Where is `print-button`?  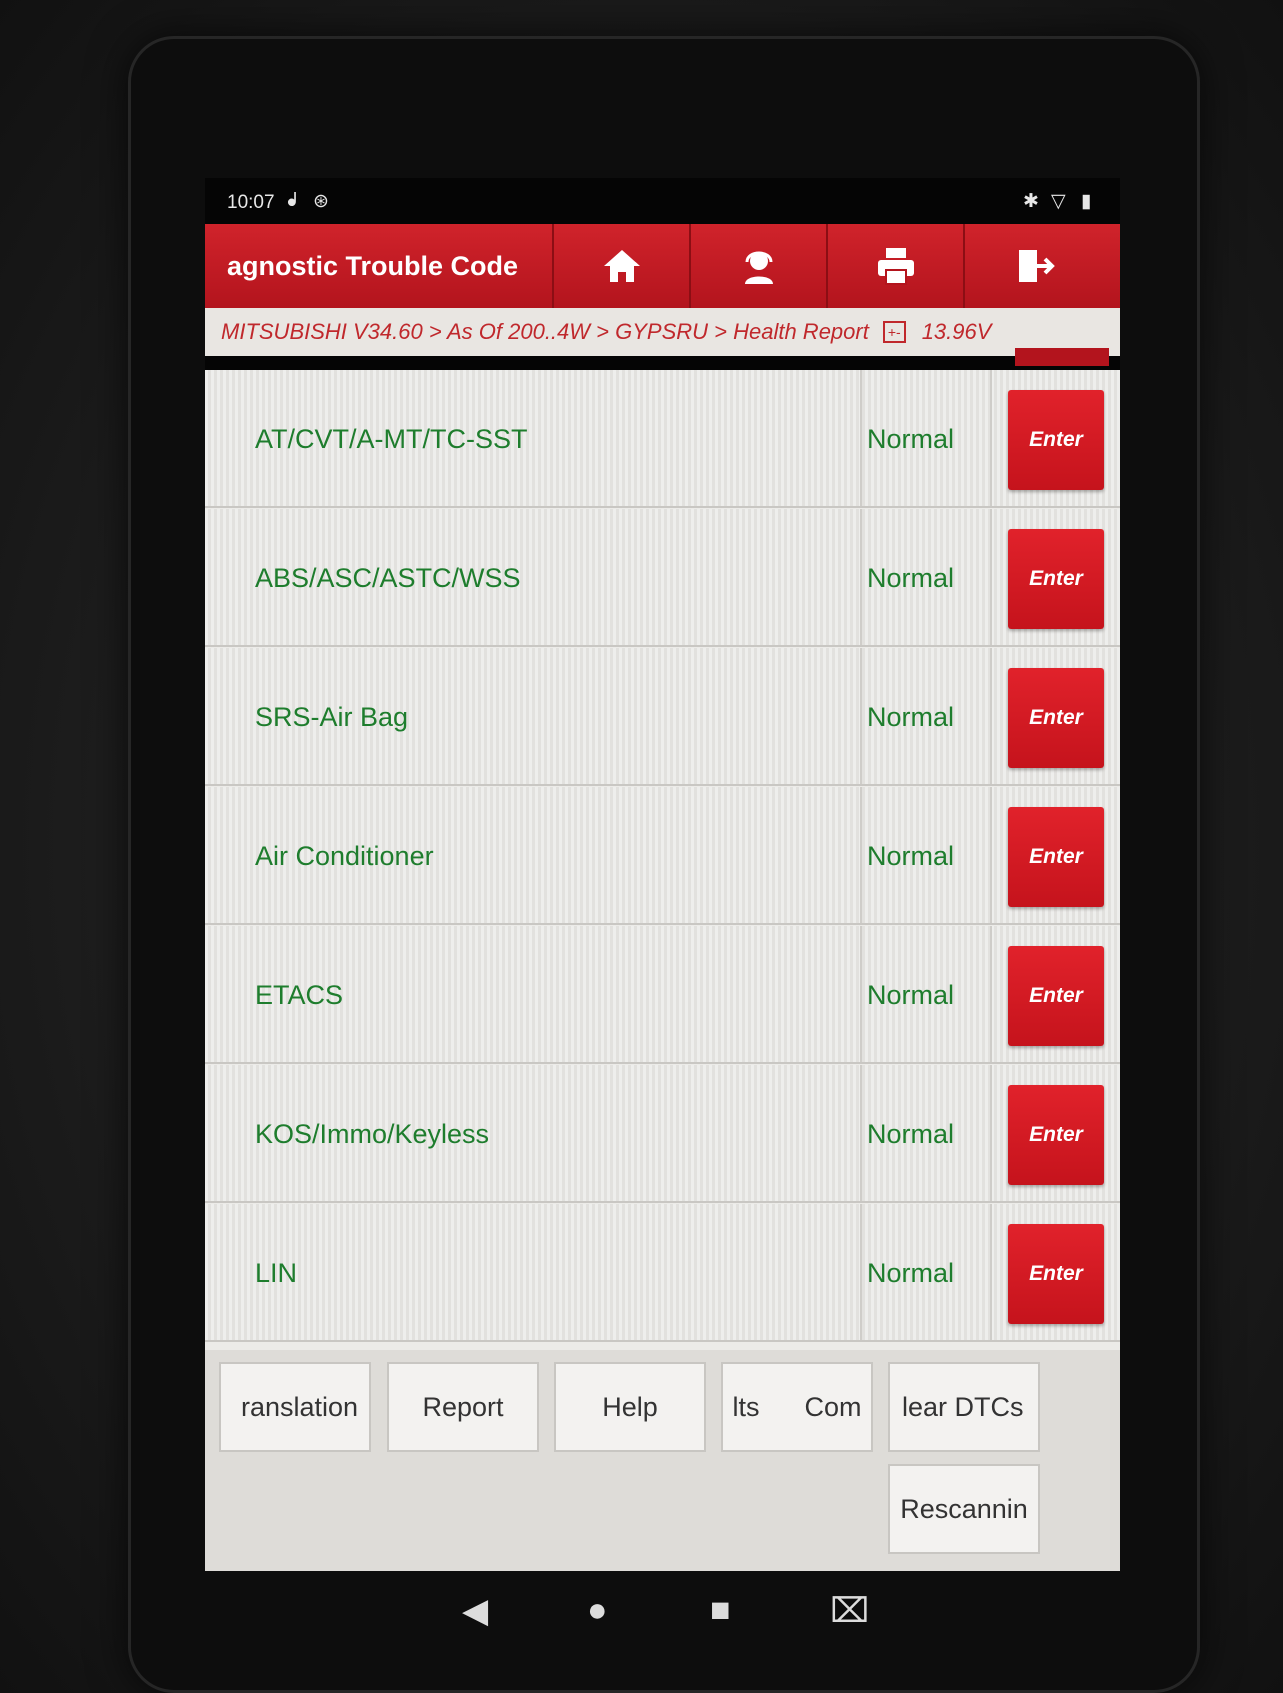 print-button is located at coordinates (894, 266).